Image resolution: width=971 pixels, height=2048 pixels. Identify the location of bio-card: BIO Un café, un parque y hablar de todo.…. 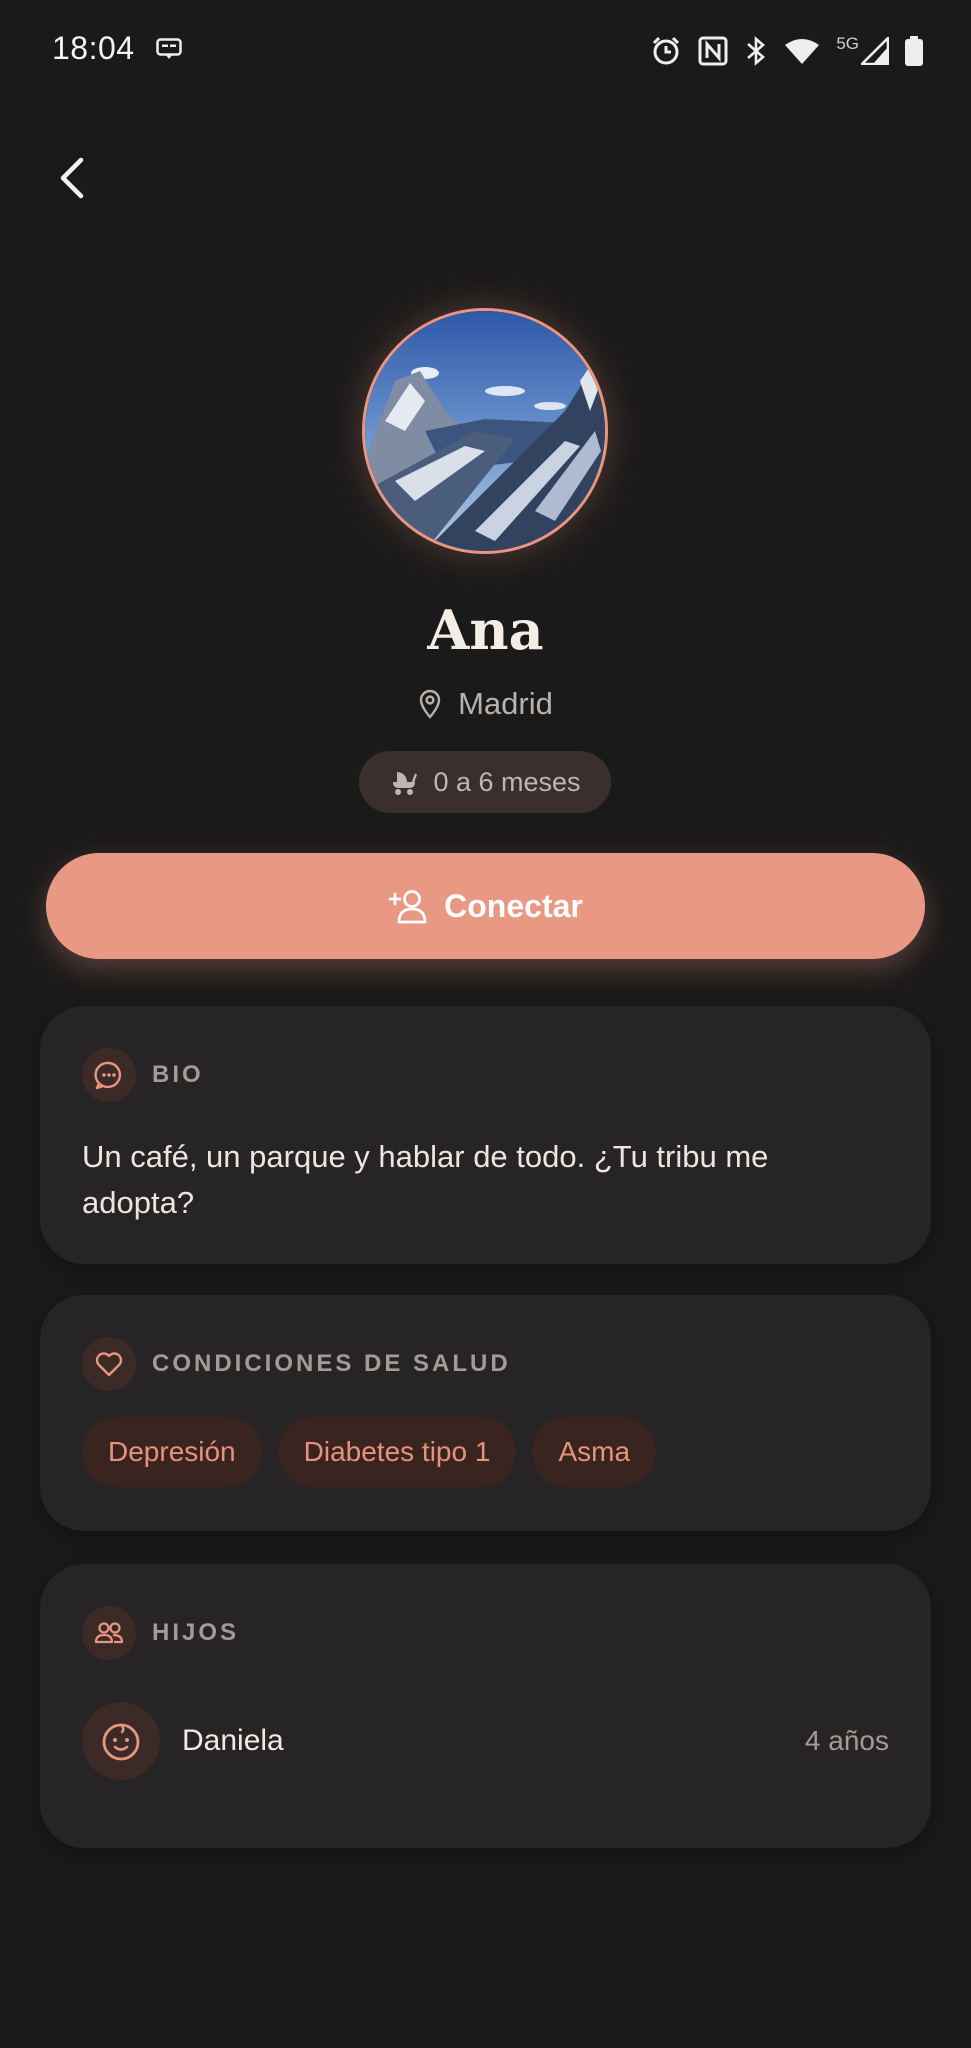
(485, 1135).